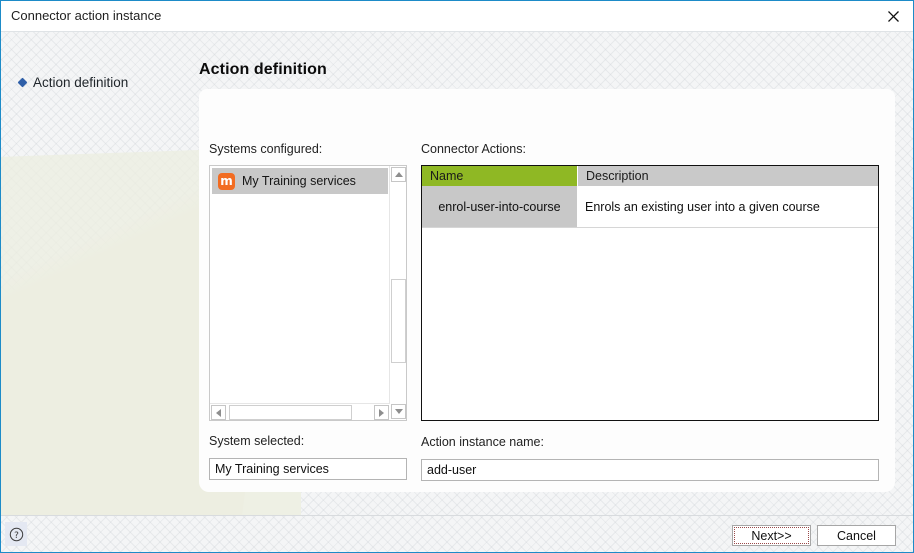 The height and width of the screenshot is (553, 914). I want to click on window-title: Connector action instance, so click(86, 15).